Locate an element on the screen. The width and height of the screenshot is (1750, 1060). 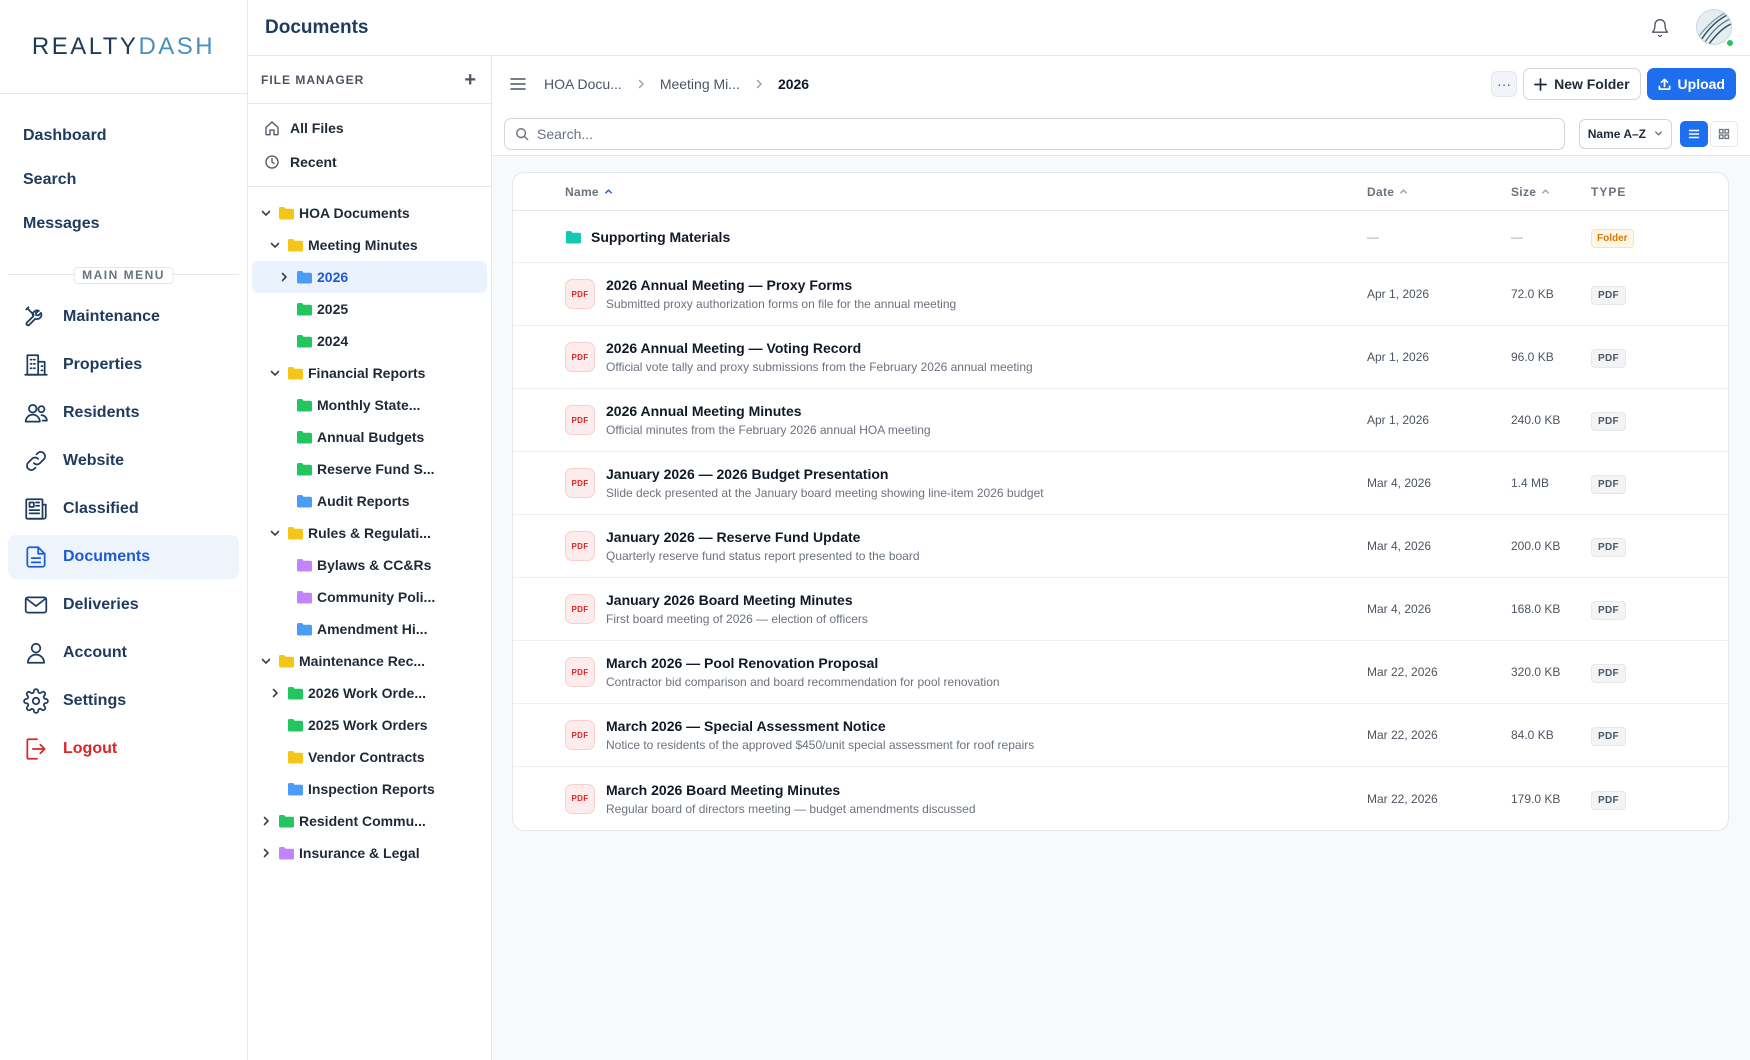
tree-node: 2024 is located at coordinates (369, 341).